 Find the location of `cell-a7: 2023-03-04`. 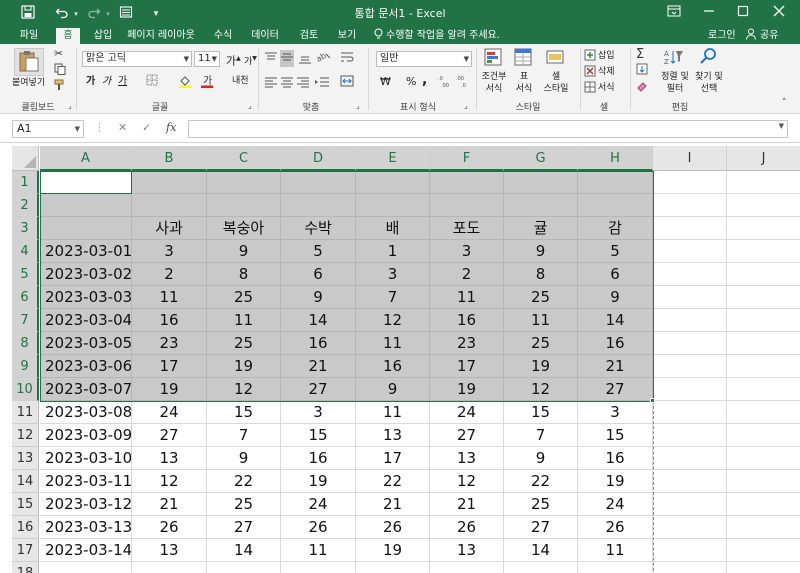

cell-a7: 2023-03-04 is located at coordinates (86, 320).